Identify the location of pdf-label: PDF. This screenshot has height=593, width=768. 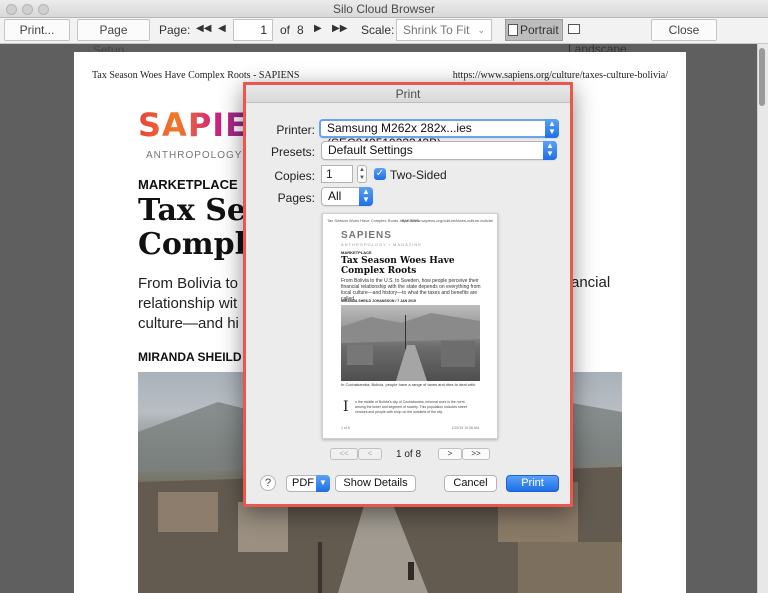
(303, 483).